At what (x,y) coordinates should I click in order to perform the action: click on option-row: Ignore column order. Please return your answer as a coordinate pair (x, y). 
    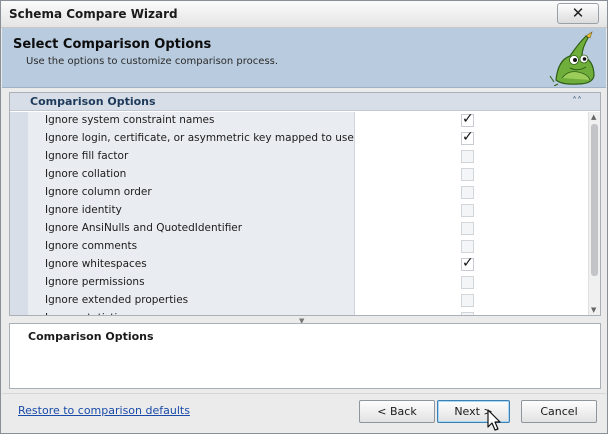
    Looking at the image, I should click on (299, 193).